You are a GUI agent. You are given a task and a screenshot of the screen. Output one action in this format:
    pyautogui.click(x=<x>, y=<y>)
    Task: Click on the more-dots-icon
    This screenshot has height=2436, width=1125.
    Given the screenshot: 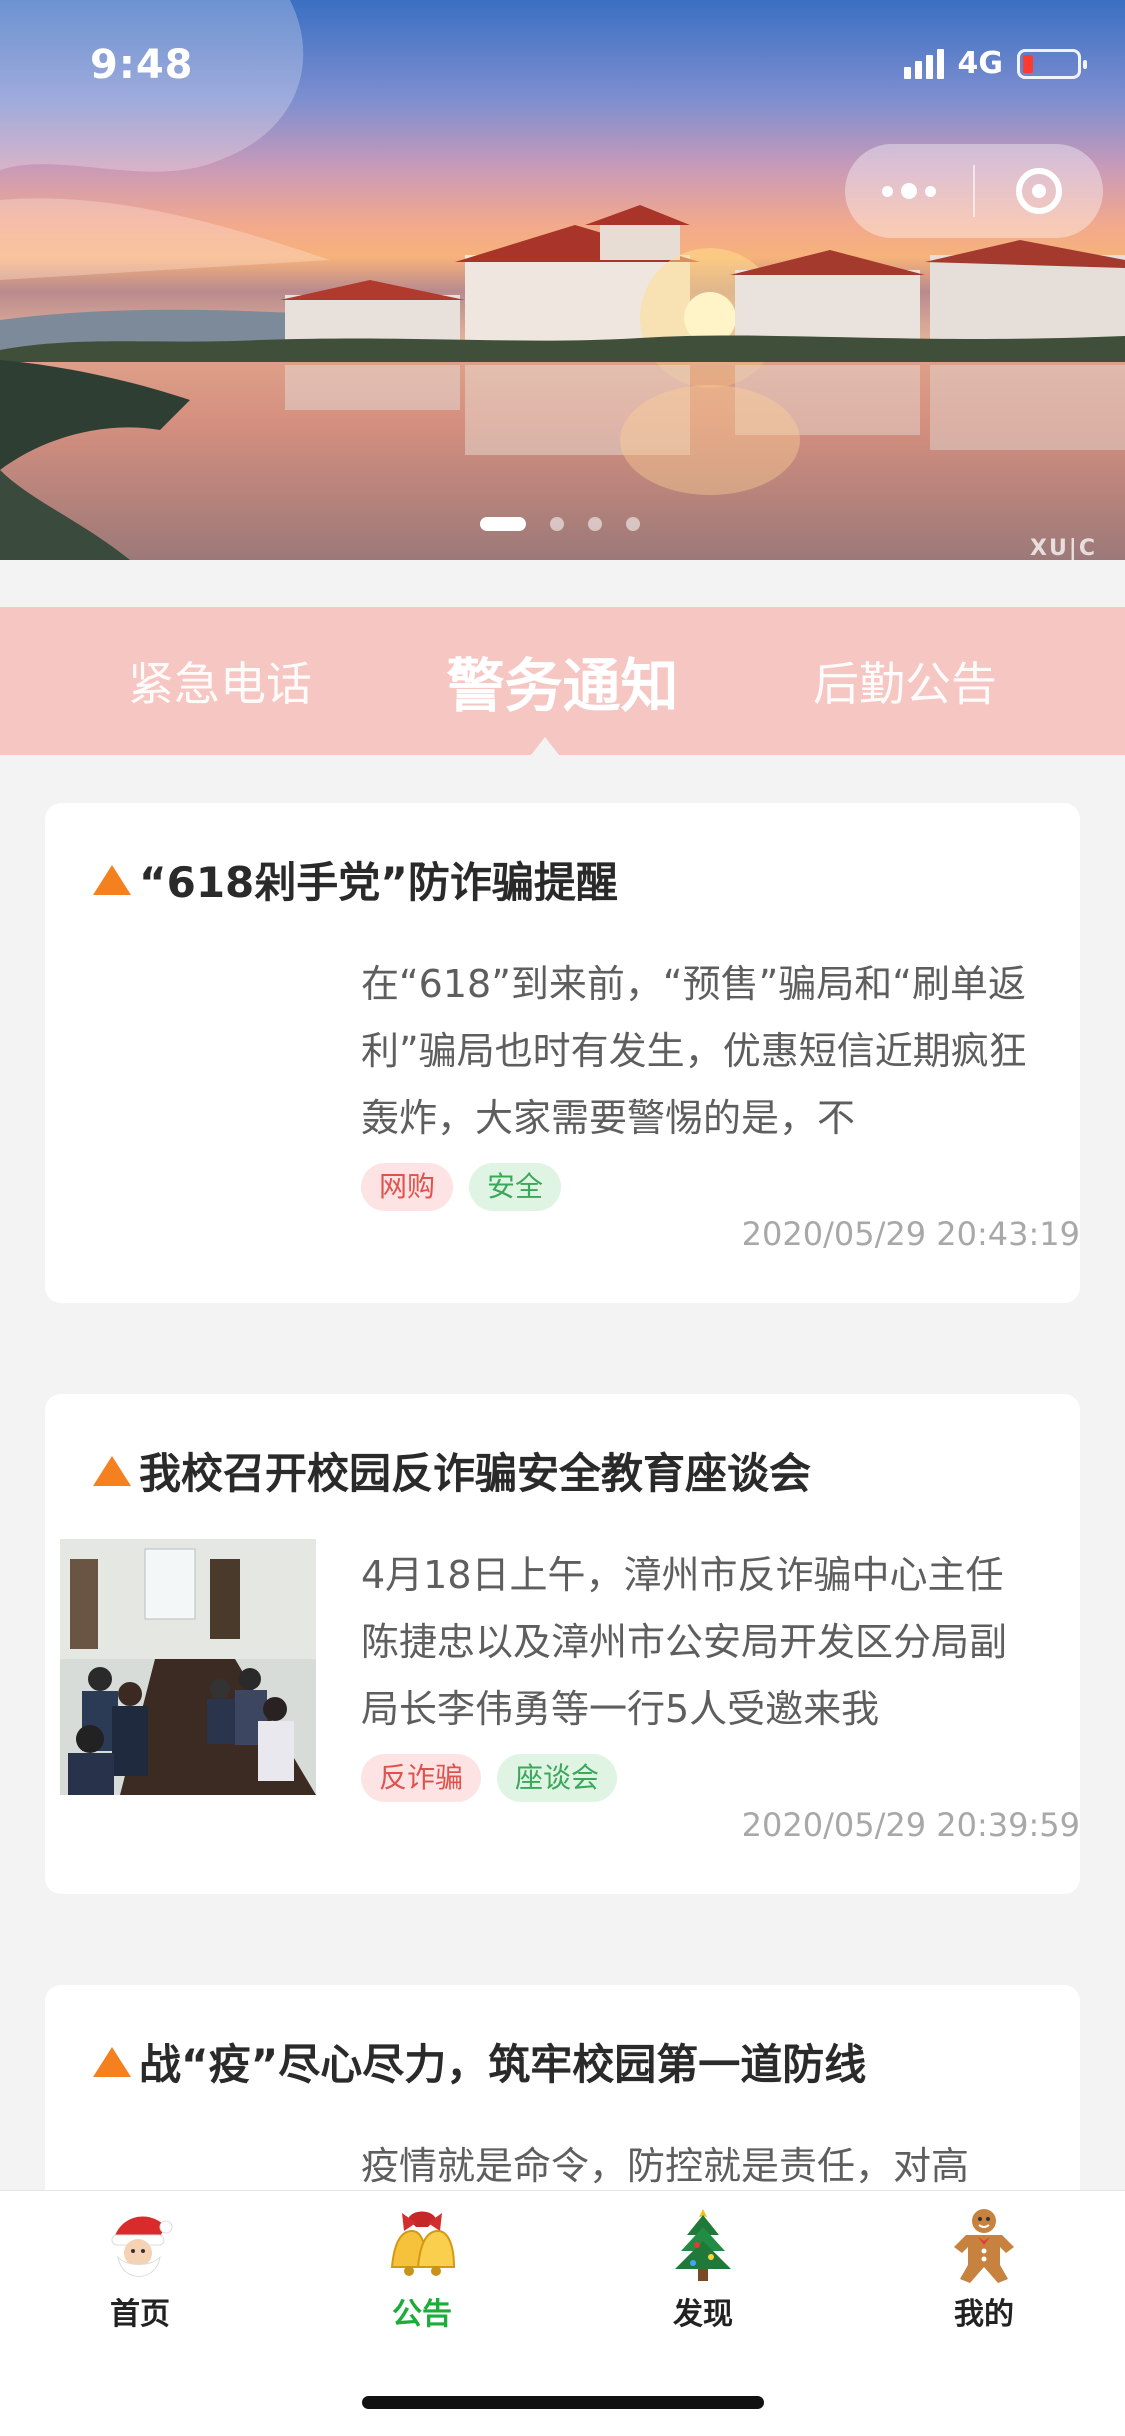 What is the action you would take?
    pyautogui.click(x=909, y=191)
    